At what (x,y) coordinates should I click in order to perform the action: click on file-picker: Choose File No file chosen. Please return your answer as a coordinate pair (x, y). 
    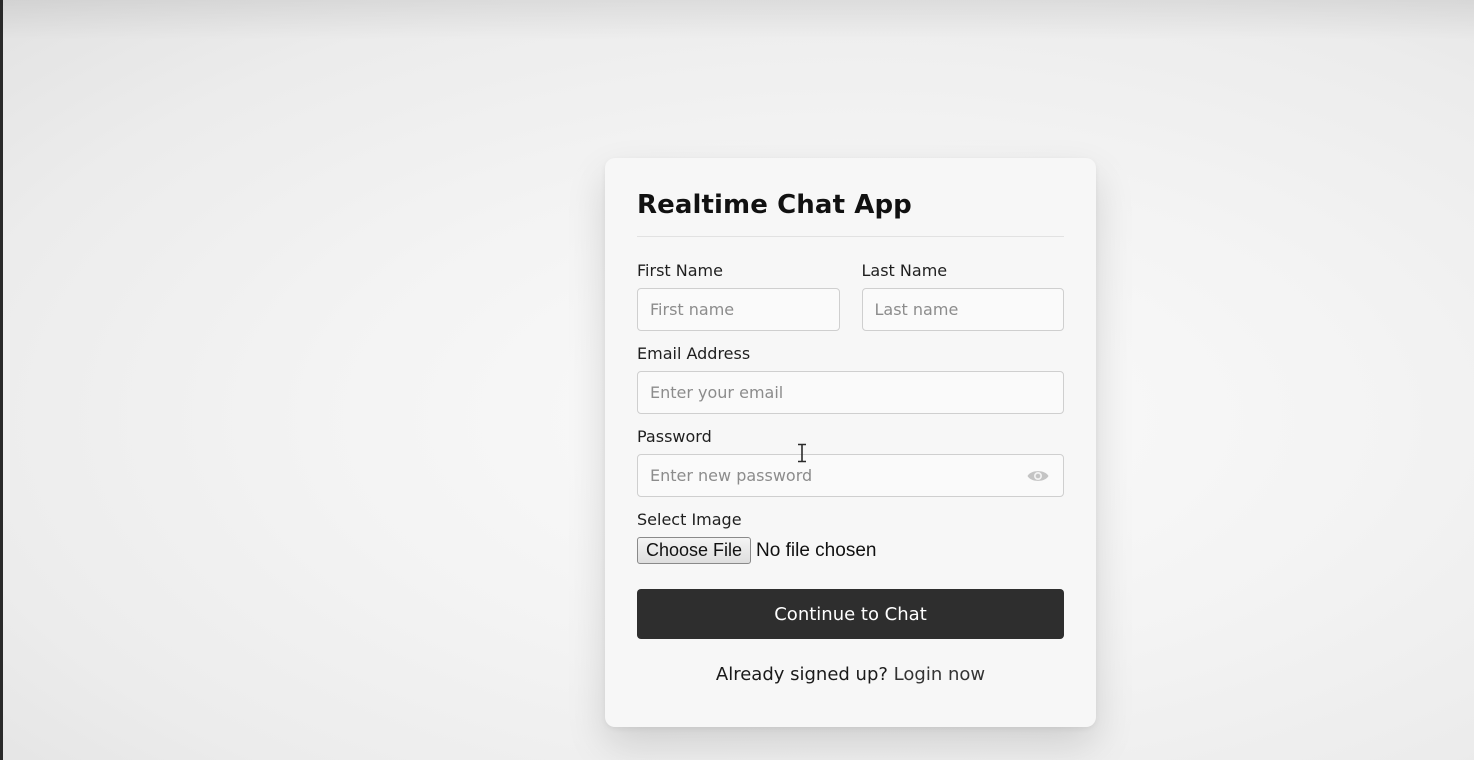
    Looking at the image, I should click on (850, 550).